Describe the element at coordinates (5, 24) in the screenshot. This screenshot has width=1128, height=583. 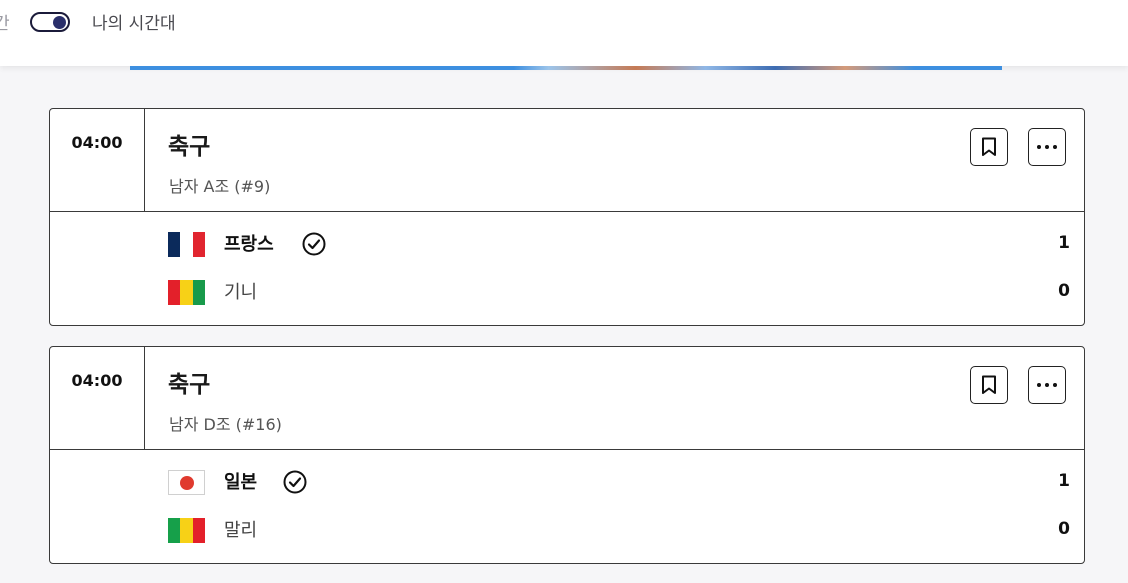
I see `timezone-cut-label: 간` at that location.